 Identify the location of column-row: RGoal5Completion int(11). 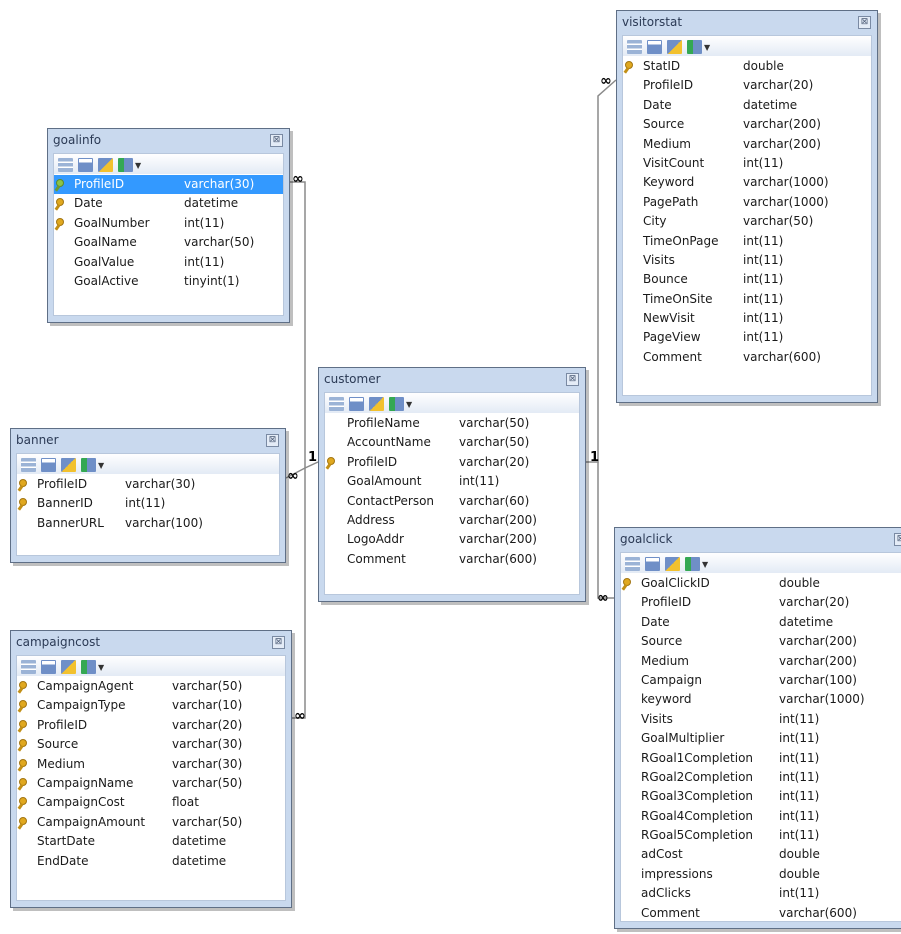
(761, 835).